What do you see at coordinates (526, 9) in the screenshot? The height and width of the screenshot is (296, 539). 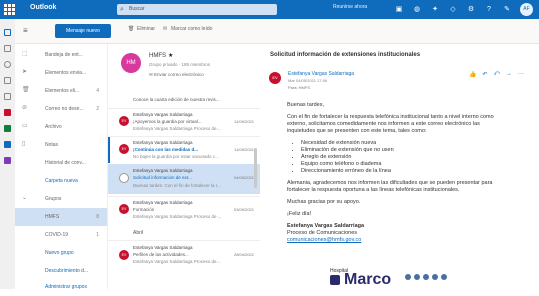 I see `avatar: AF` at bounding box center [526, 9].